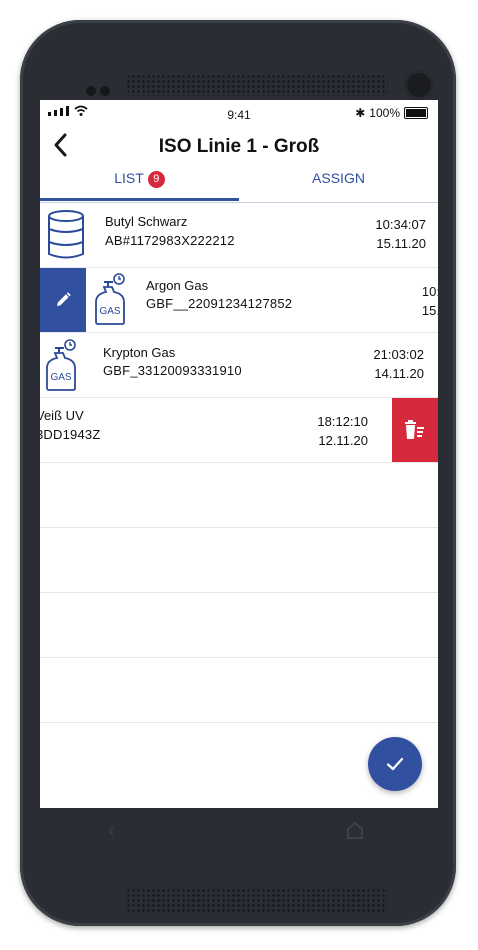 The height and width of the screenshot is (950, 478). What do you see at coordinates (343, 440) in the screenshot?
I see `item-date: 12.11.20` at bounding box center [343, 440].